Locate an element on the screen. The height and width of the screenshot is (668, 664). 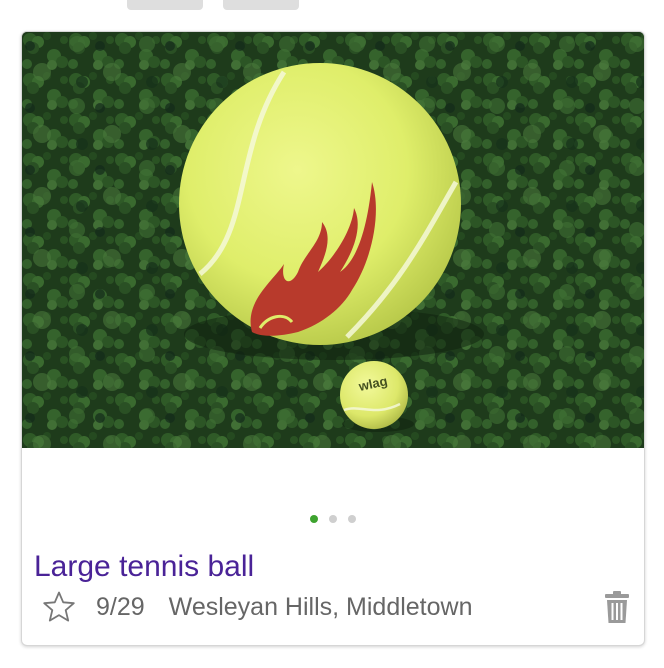
item-title: Large tennis ball is located at coordinates (144, 567).